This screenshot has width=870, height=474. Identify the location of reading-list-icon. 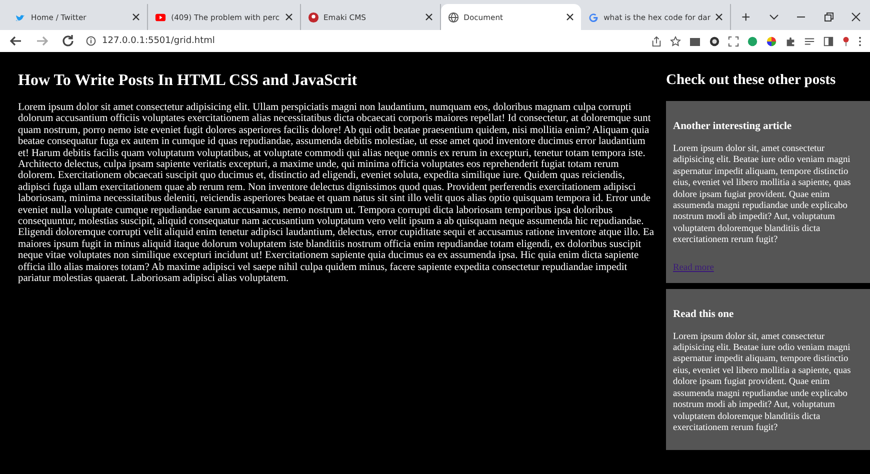
(809, 41).